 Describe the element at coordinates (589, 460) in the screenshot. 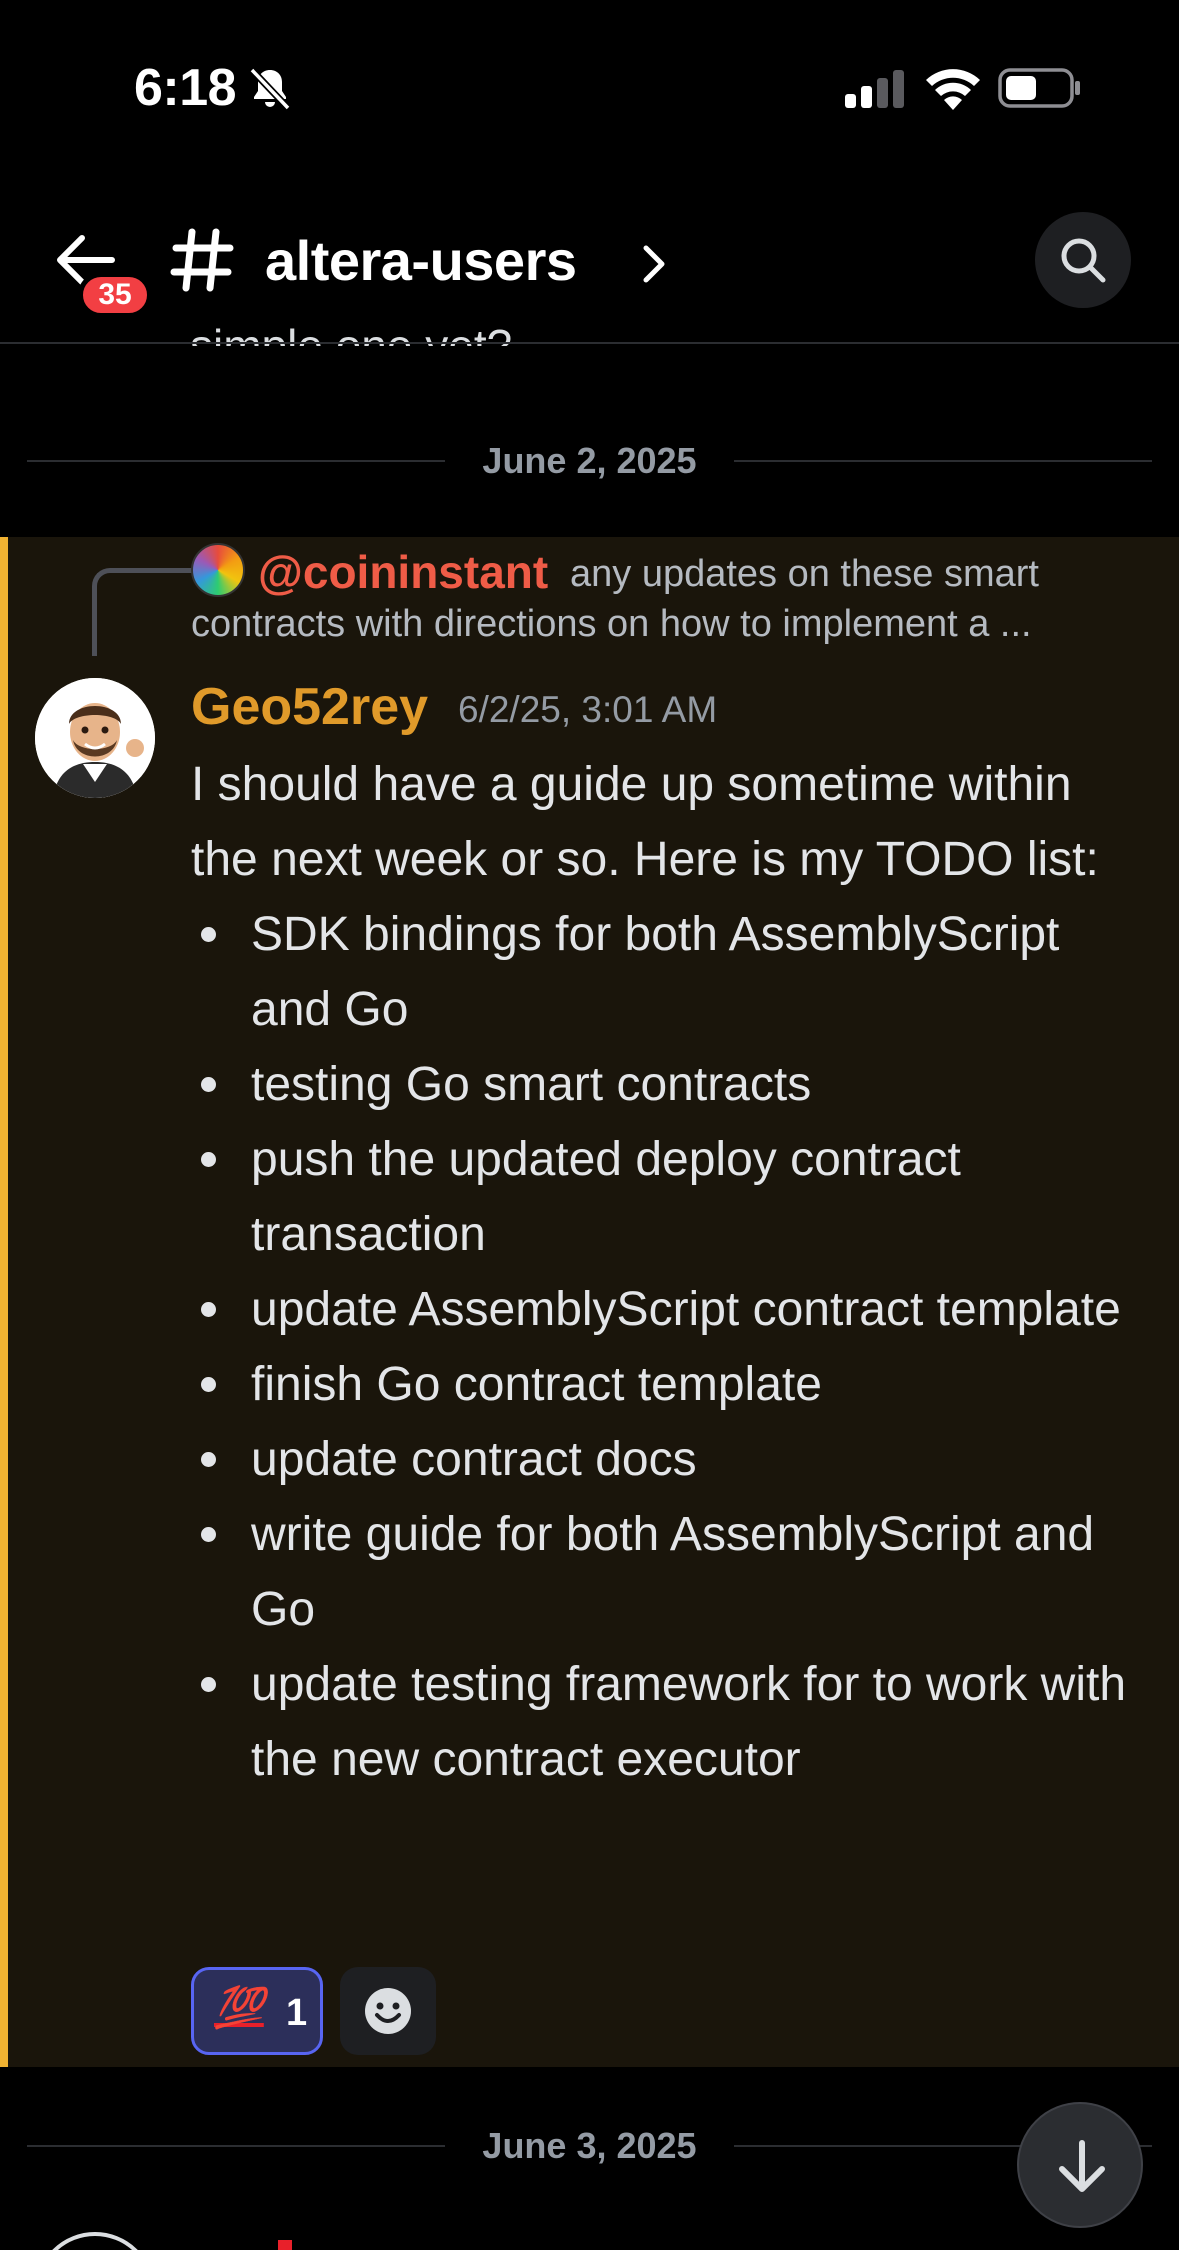

I see `date-divider: June 2, 2025` at that location.